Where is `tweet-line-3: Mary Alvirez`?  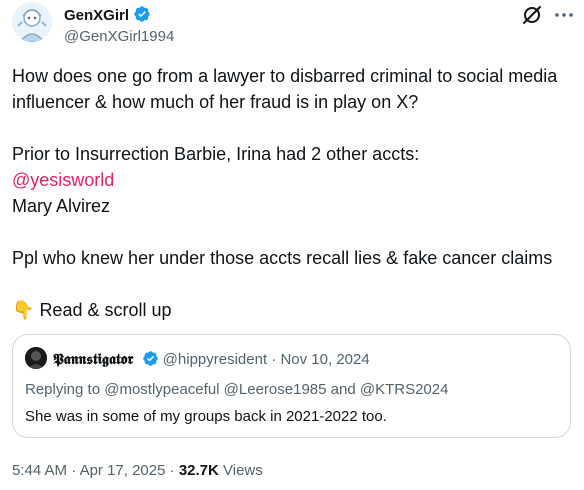
tweet-line-3: Mary Alvirez is located at coordinates (61, 206).